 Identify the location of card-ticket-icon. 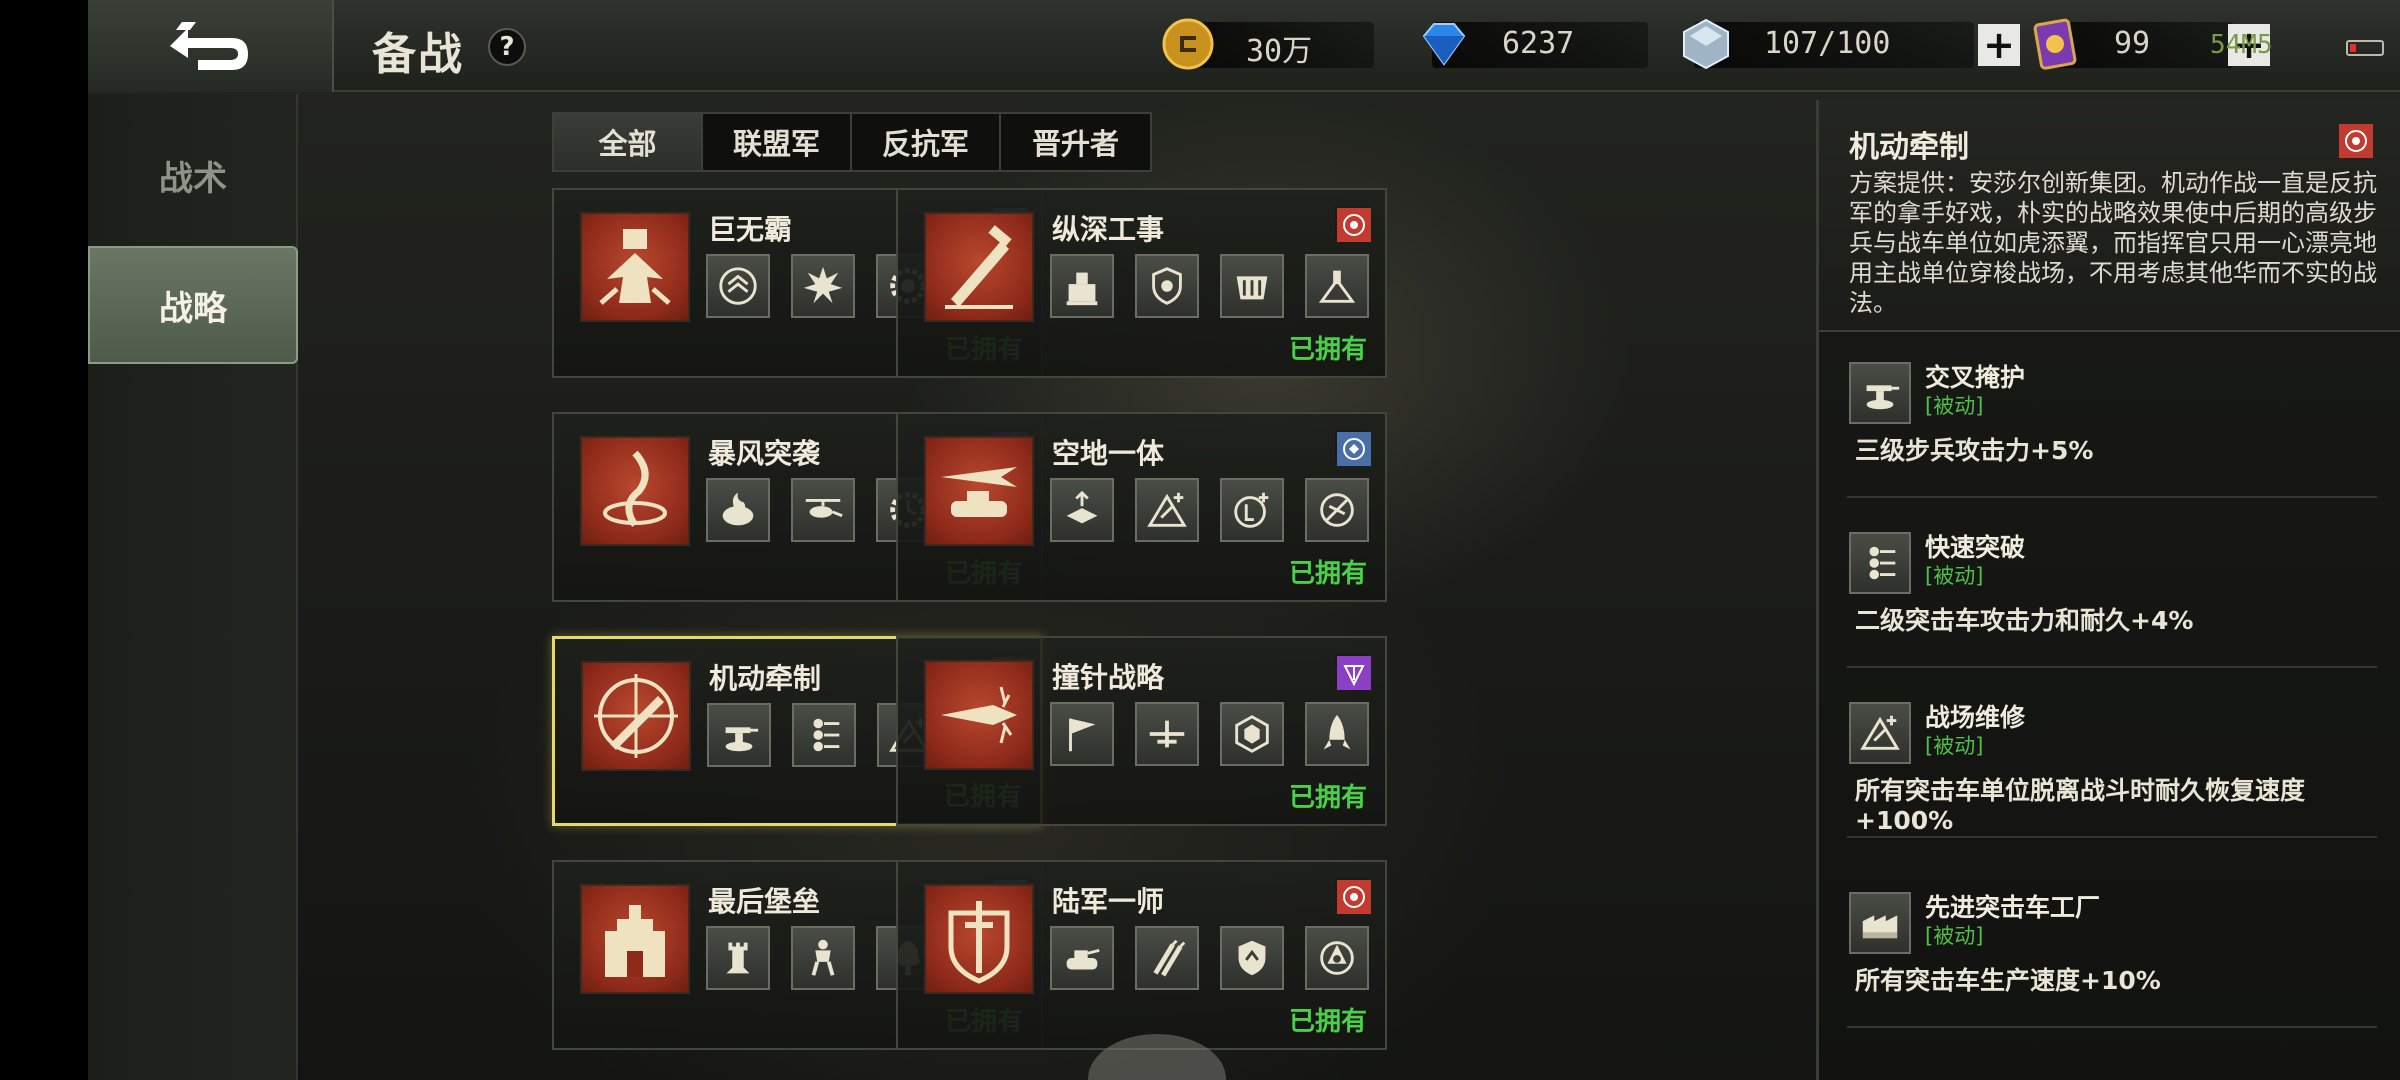
(2055, 44).